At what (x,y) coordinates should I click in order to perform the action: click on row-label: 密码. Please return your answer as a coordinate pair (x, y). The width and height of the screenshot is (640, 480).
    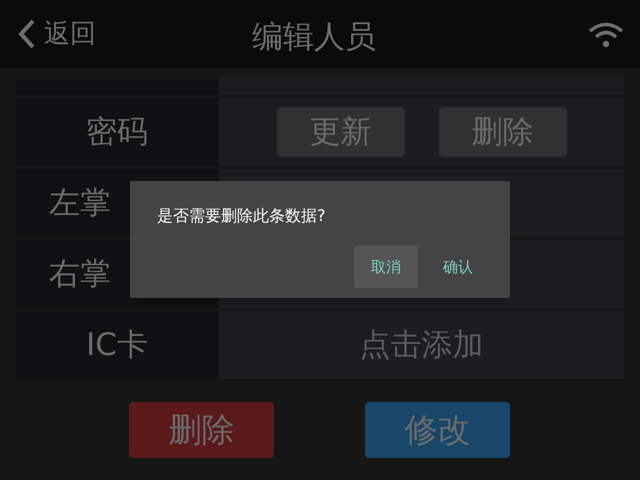
    Looking at the image, I should click on (117, 132).